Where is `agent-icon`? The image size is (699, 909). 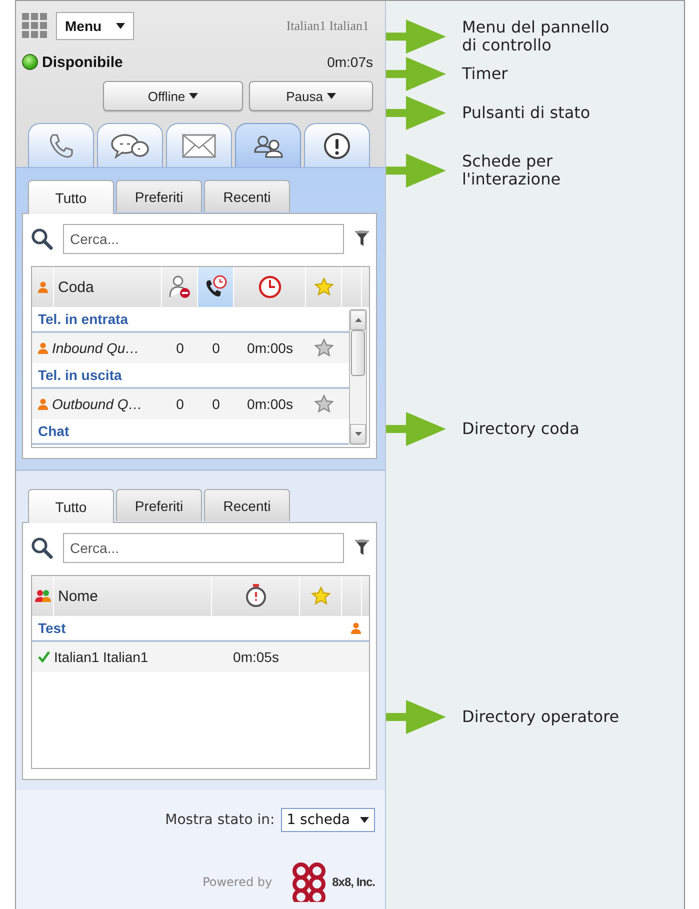
agent-icon is located at coordinates (356, 628).